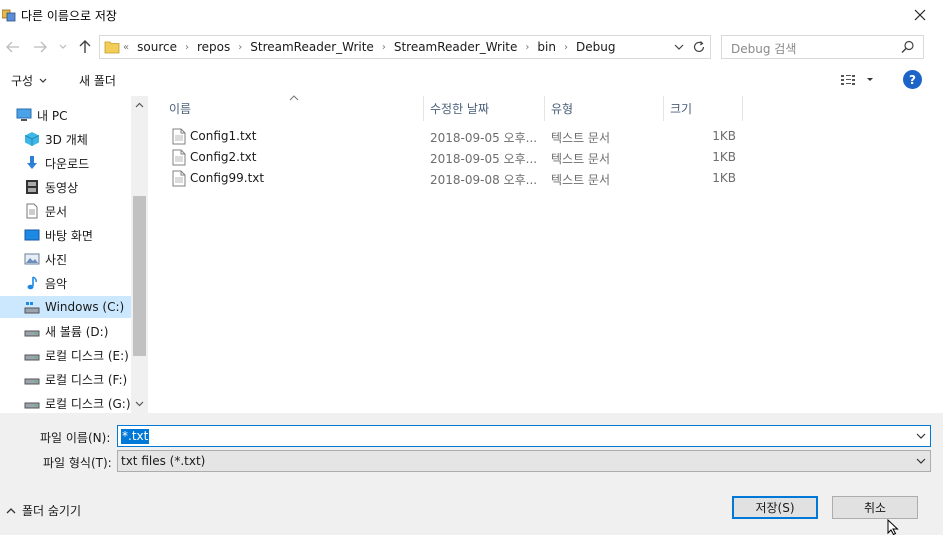  What do you see at coordinates (294, 98) in the screenshot?
I see `sort-ascending-icon` at bounding box center [294, 98].